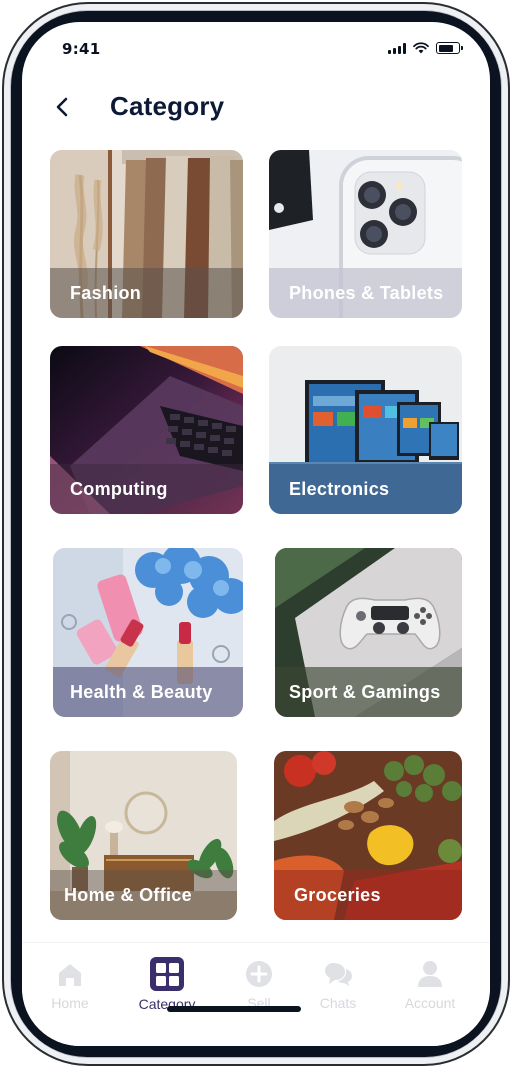 This screenshot has height=1068, width=512. I want to click on page-title: Category, so click(167, 106).